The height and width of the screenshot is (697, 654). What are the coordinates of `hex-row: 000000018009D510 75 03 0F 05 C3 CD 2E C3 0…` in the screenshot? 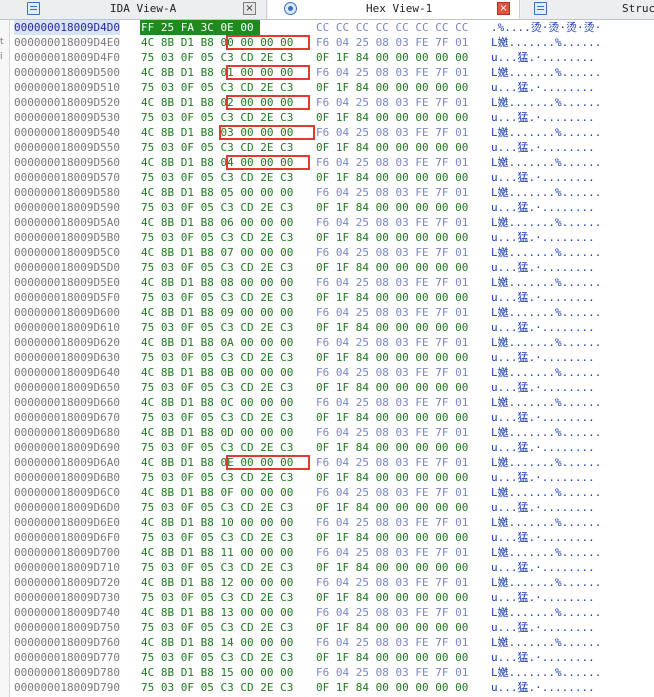 It's located at (334, 87).